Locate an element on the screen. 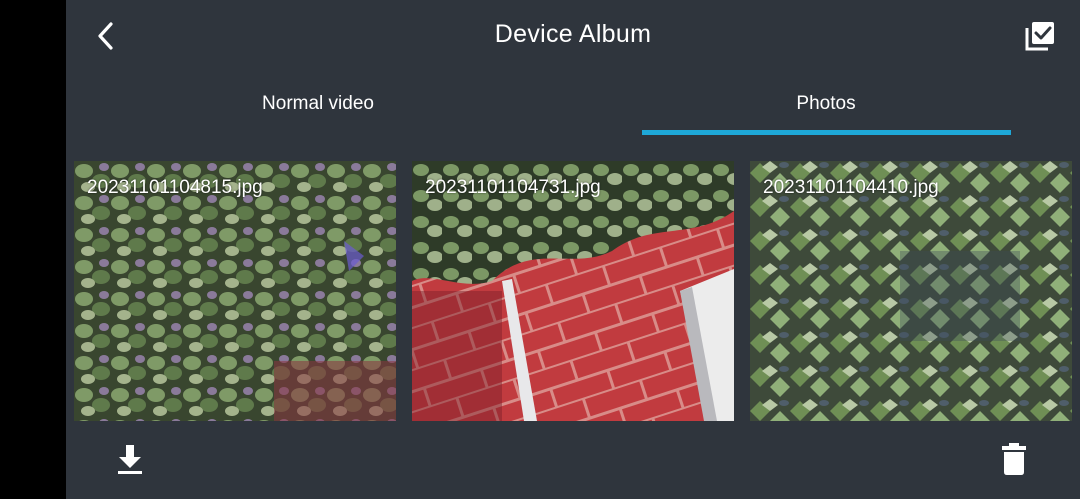 This screenshot has width=1080, height=499. download-button is located at coordinates (130, 459).